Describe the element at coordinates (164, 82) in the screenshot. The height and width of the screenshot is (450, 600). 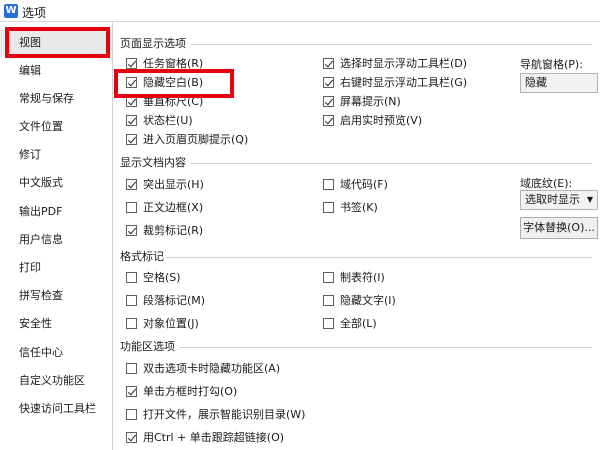
I see `option-hide-whitespace: 隐藏空白(B)` at that location.